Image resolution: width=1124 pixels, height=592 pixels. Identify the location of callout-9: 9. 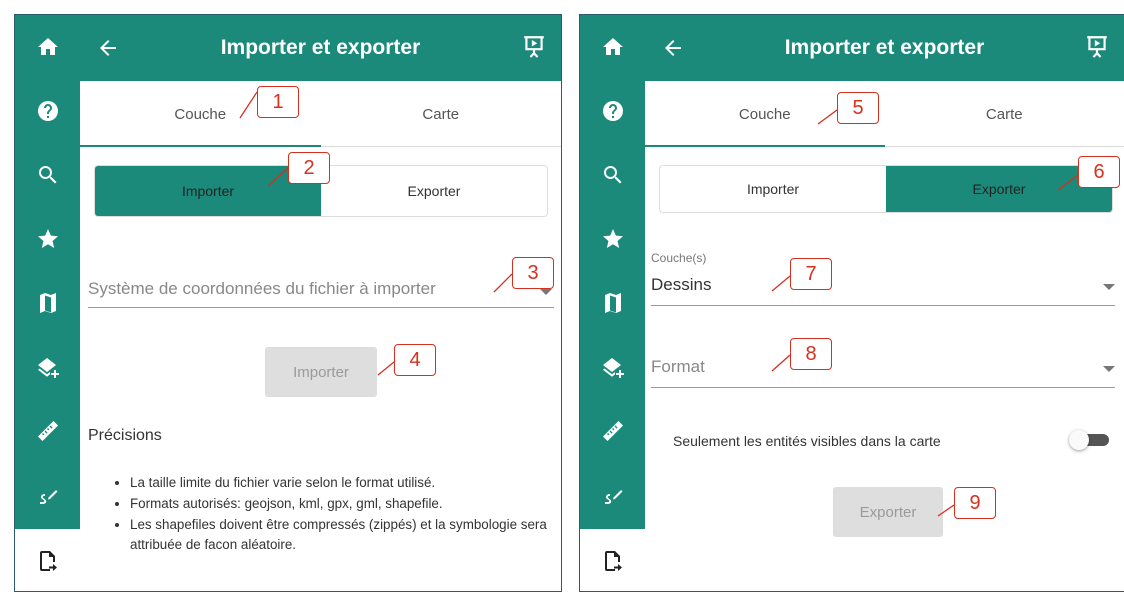
(975, 503).